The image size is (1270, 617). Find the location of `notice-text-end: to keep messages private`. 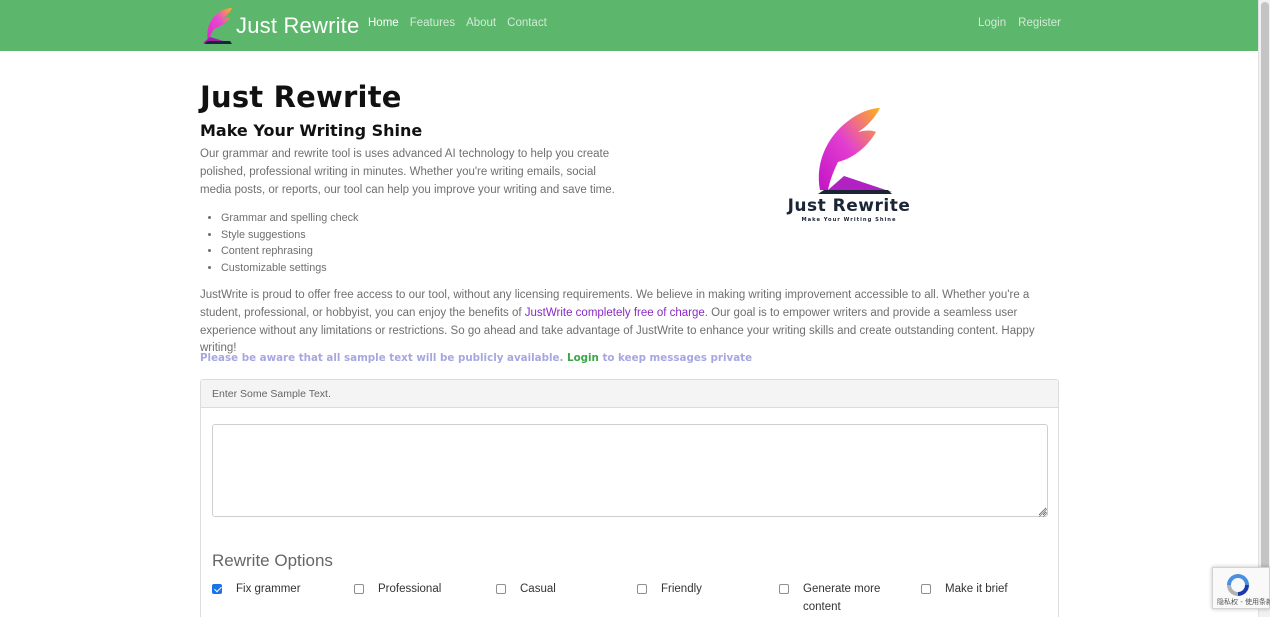

notice-text-end: to keep messages private is located at coordinates (675, 358).